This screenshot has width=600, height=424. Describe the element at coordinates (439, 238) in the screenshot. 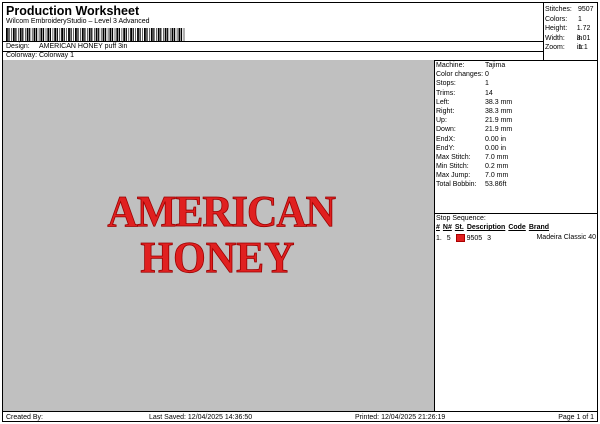

I see `row-index: 1.` at that location.